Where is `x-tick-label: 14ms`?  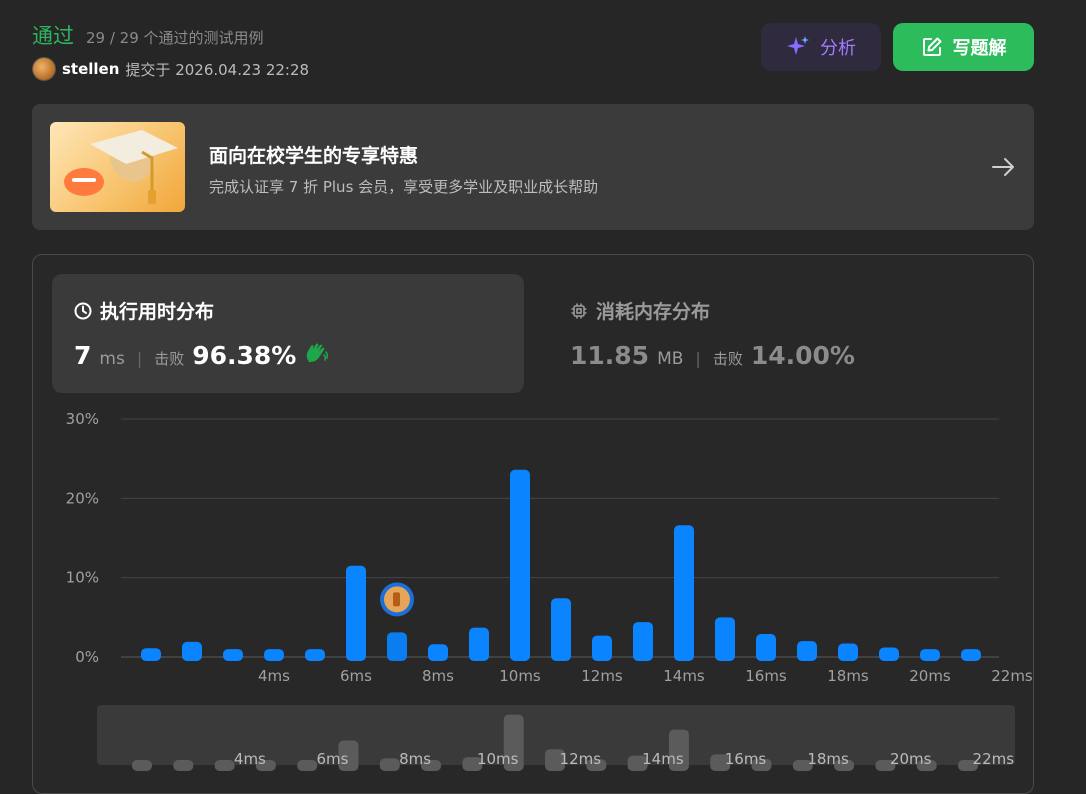
x-tick-label: 14ms is located at coordinates (684, 676).